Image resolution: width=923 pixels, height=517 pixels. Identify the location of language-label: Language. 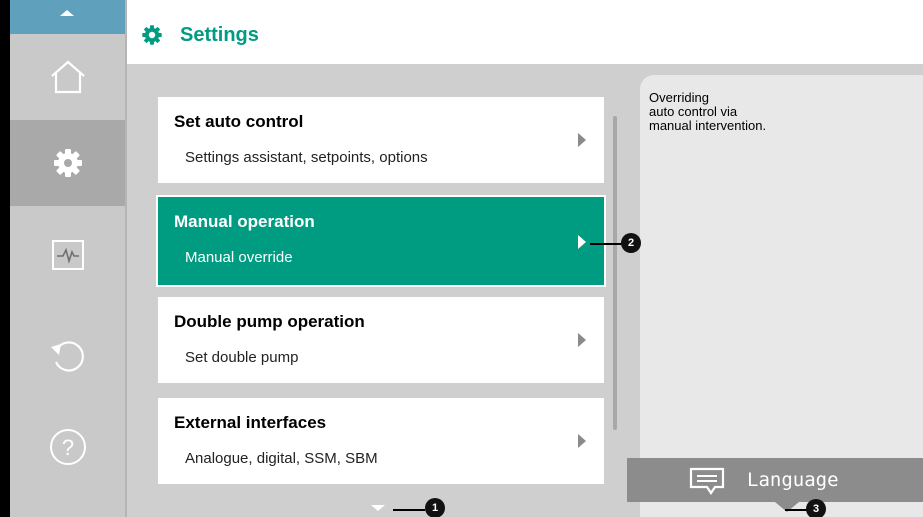
(793, 480).